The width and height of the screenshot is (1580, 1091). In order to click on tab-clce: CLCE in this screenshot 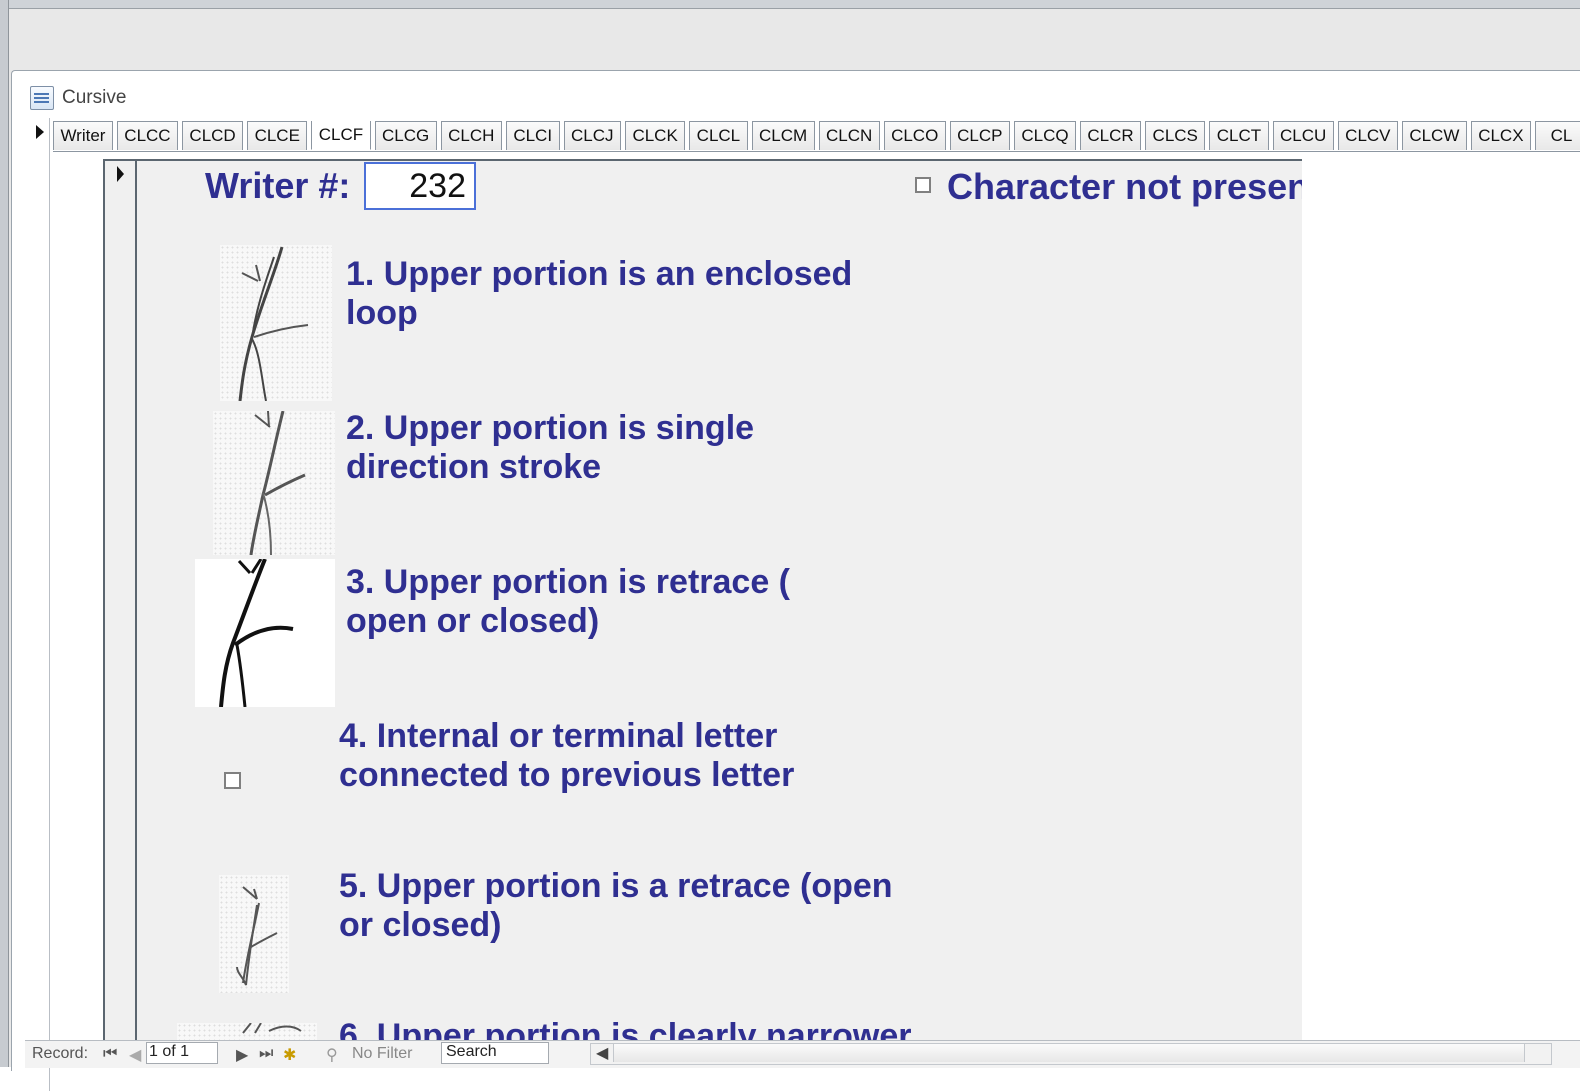, I will do `click(277, 135)`.